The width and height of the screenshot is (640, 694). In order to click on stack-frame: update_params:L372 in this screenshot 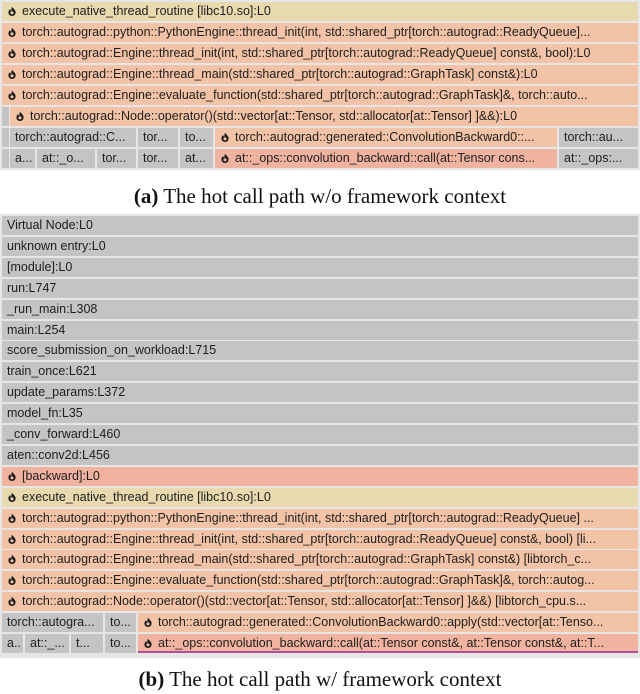, I will do `click(320, 393)`.